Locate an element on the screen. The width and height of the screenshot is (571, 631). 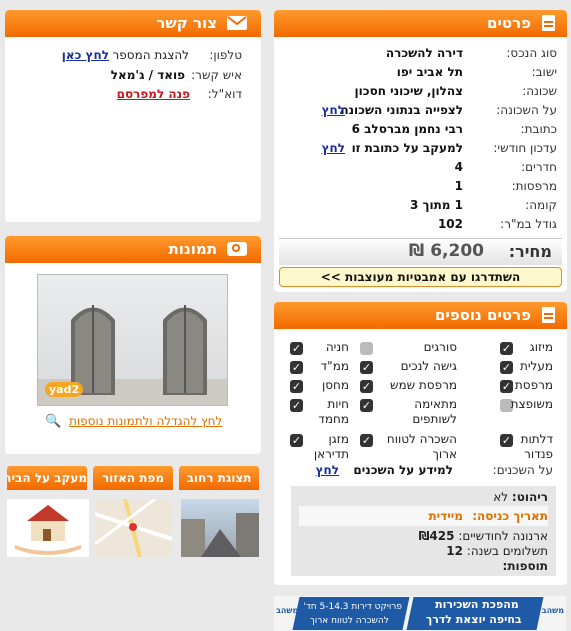
details-row-label: קומה: is located at coordinates (541, 205).